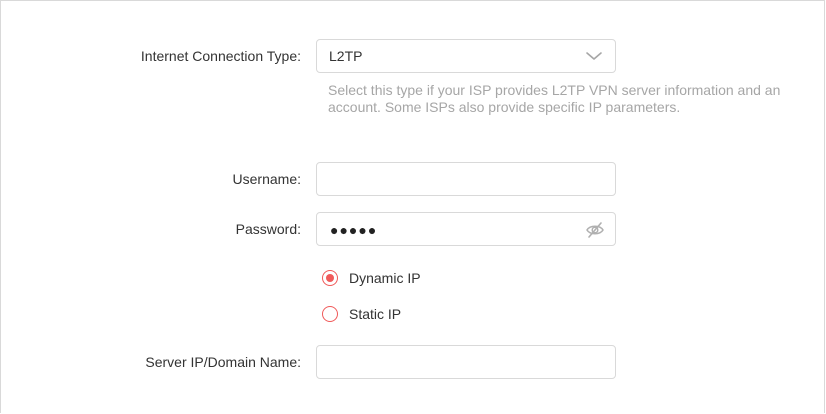 The width and height of the screenshot is (826, 414). Describe the element at coordinates (268, 229) in the screenshot. I see `password-label: Password:` at that location.